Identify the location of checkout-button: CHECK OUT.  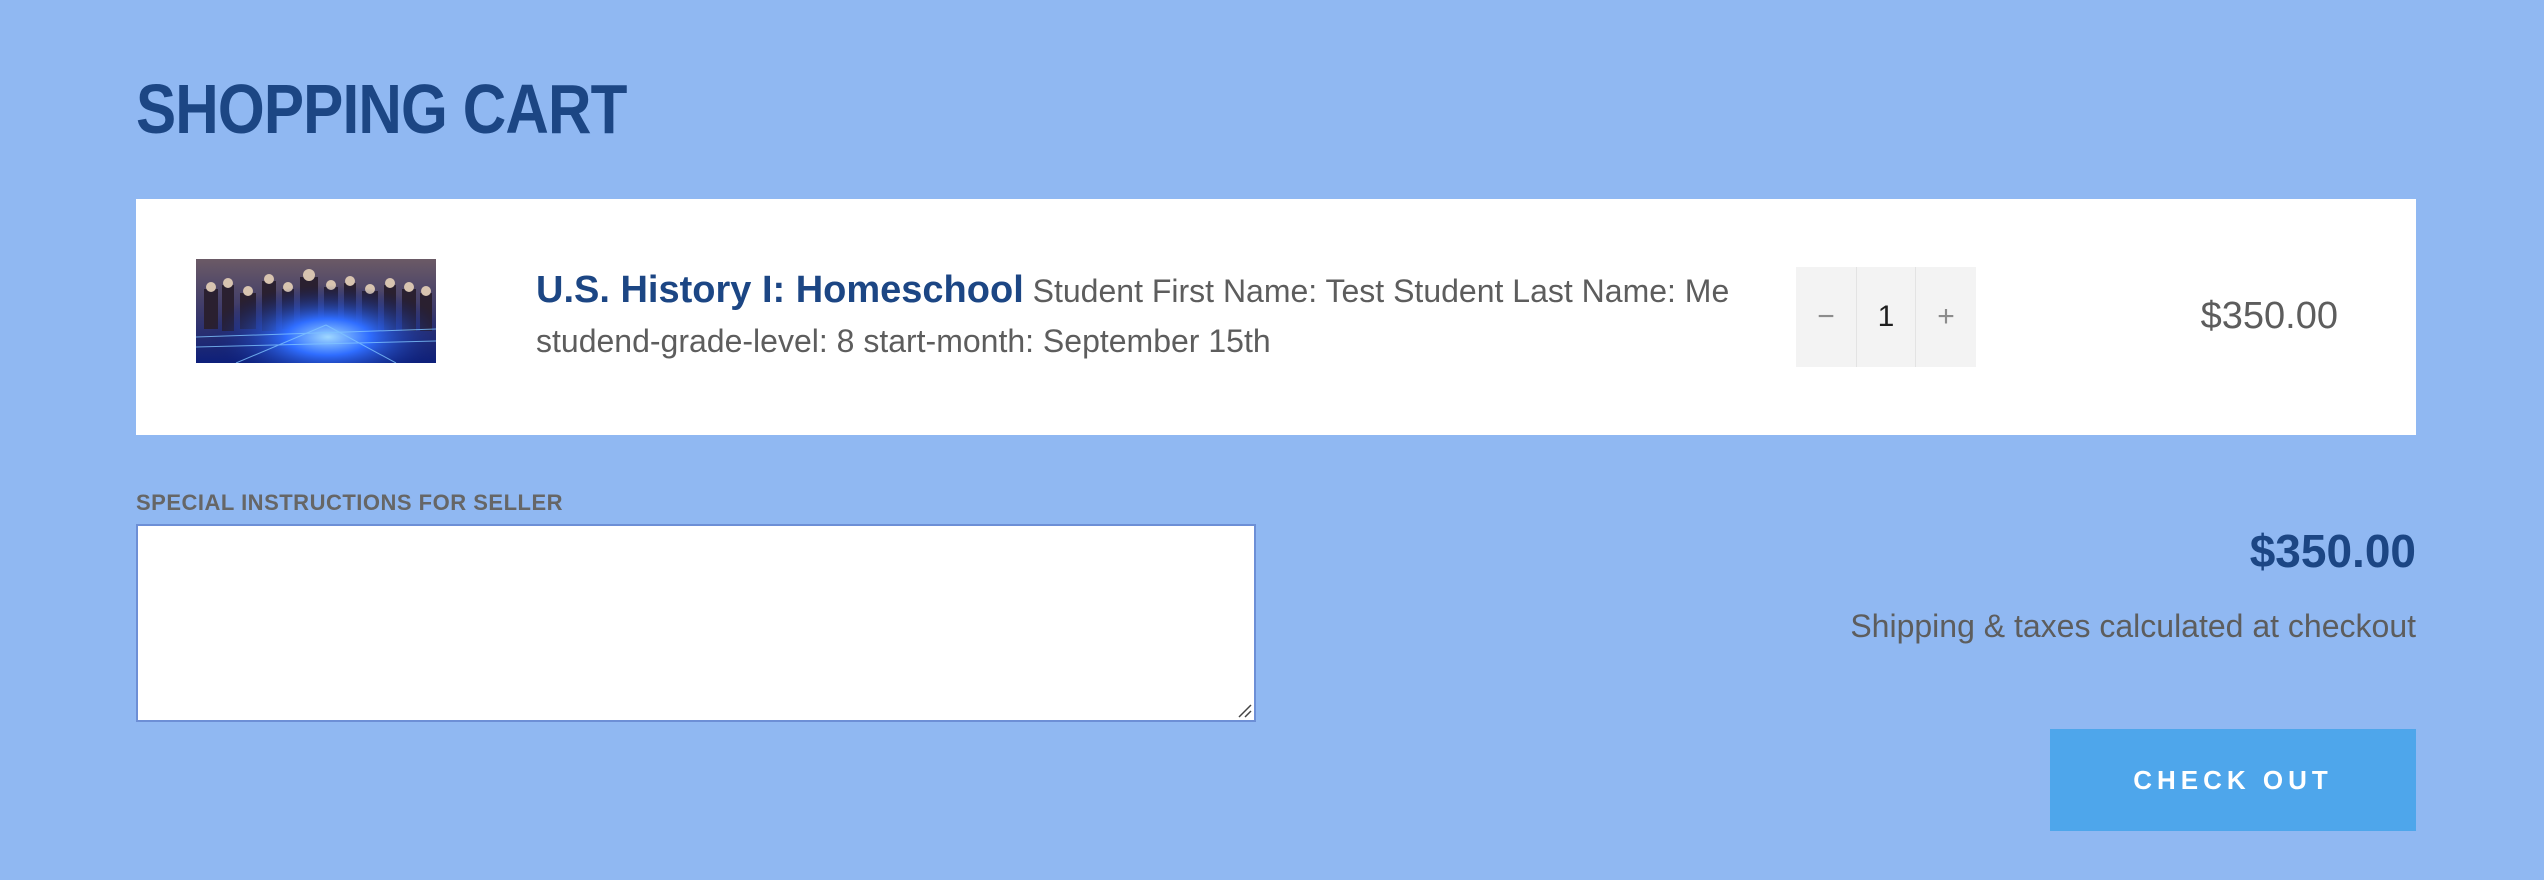
(2233, 780).